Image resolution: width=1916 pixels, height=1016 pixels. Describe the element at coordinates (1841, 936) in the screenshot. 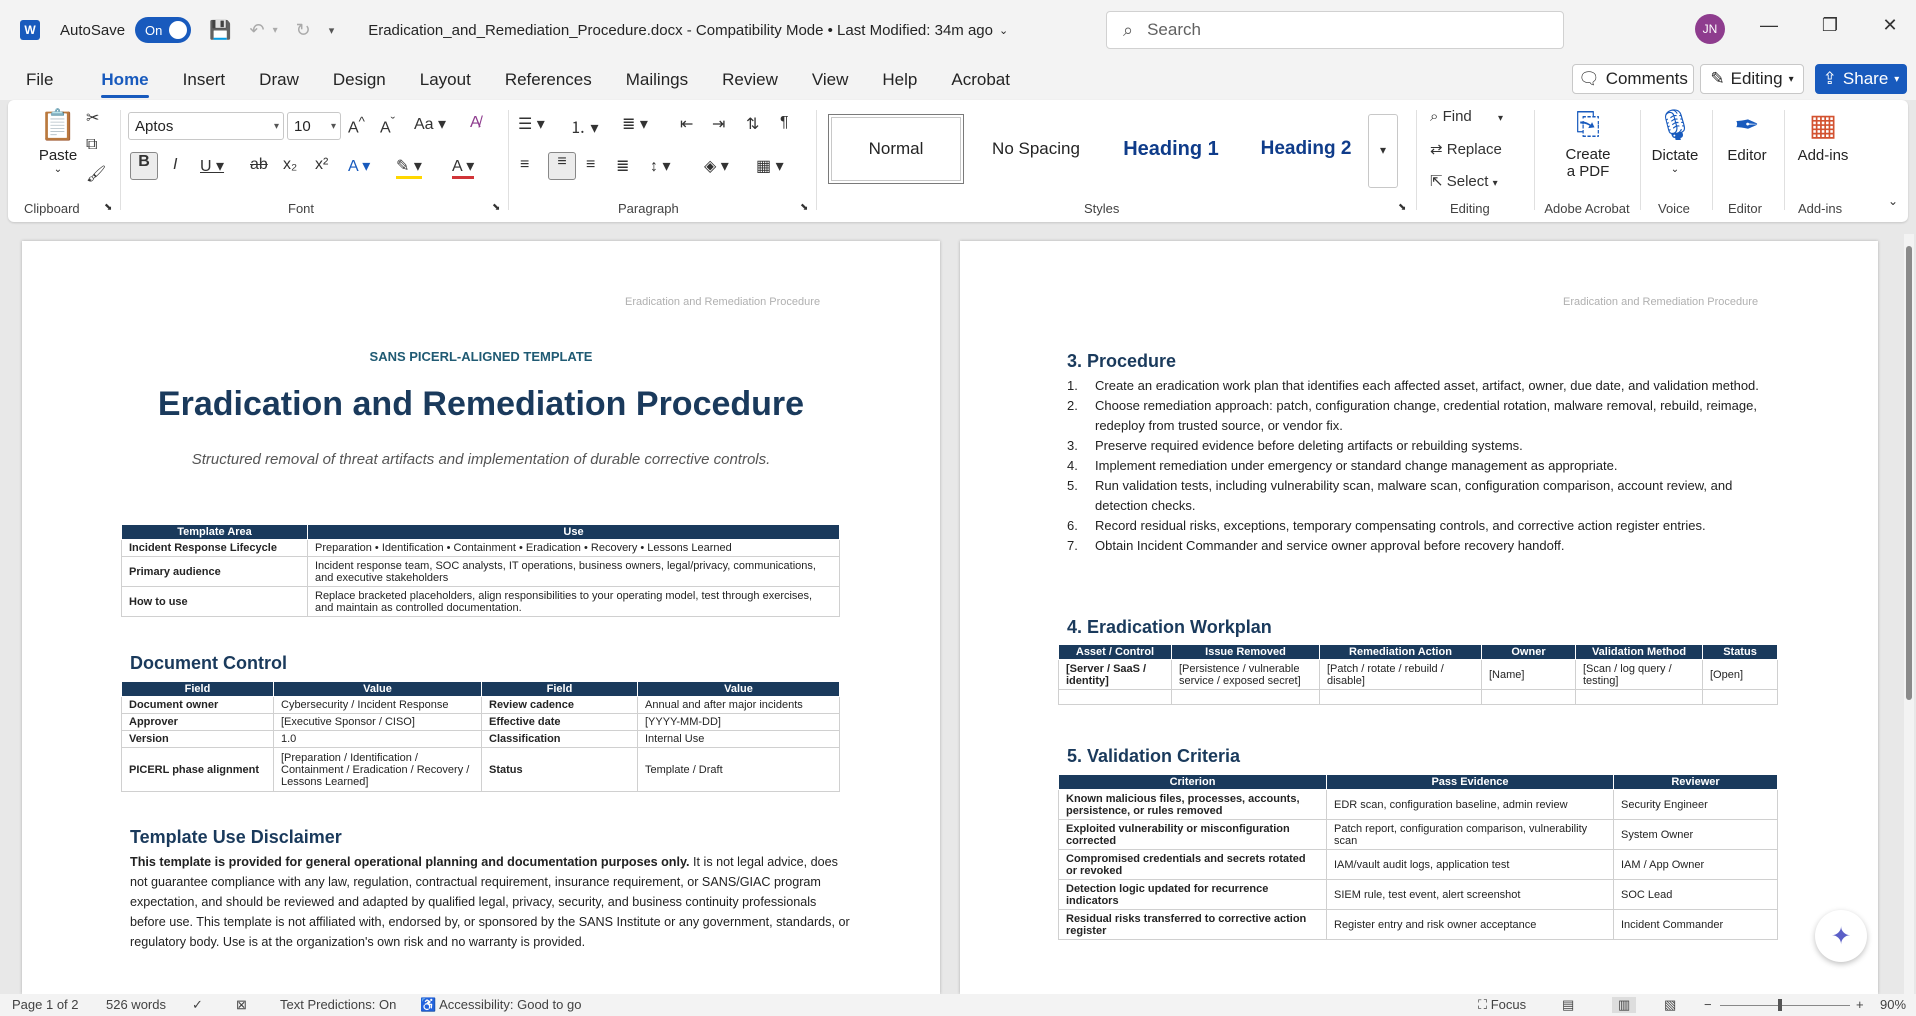

I see `copilot-icon: ✦` at that location.